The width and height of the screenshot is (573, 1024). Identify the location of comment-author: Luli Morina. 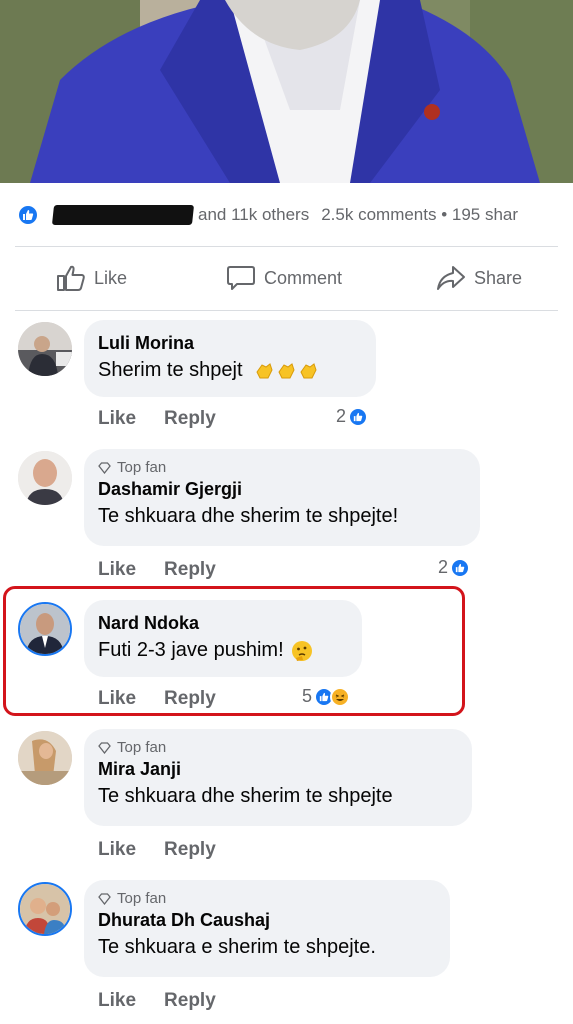
(229, 343).